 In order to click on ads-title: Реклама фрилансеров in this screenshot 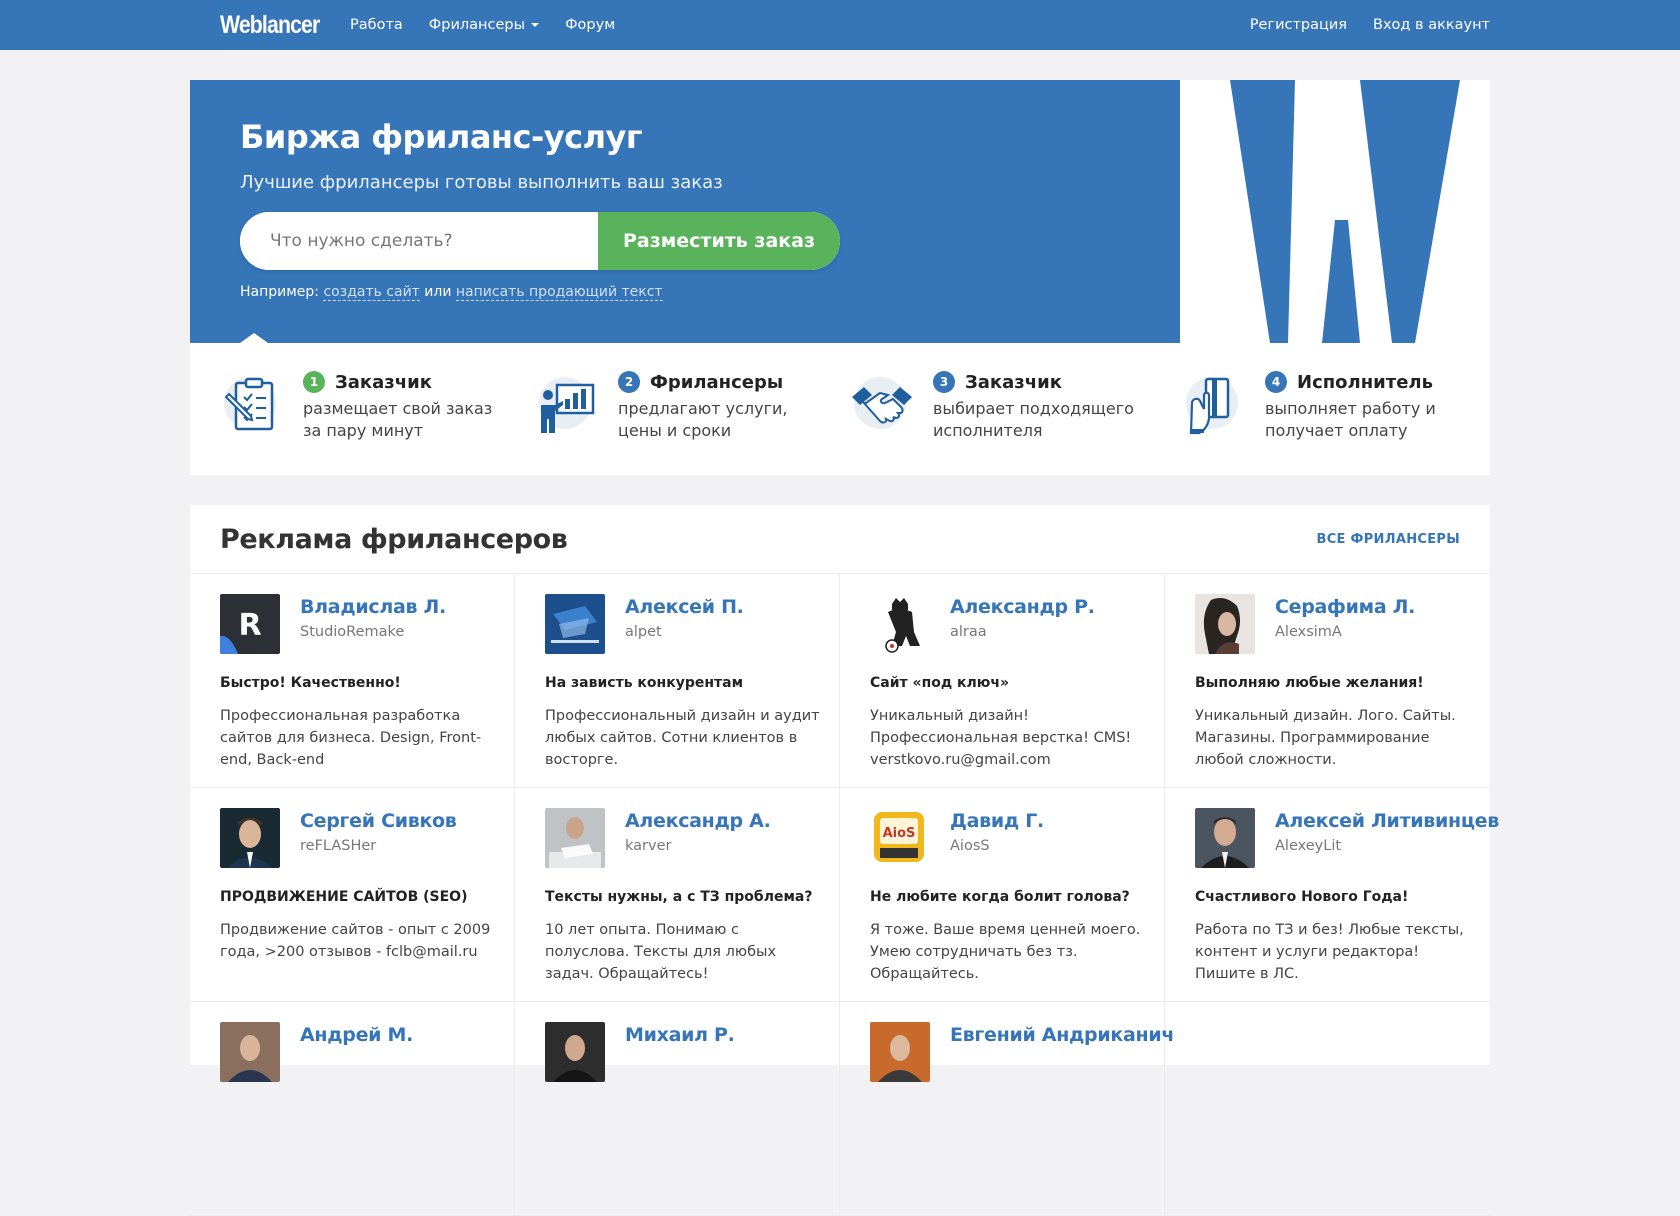, I will do `click(394, 539)`.